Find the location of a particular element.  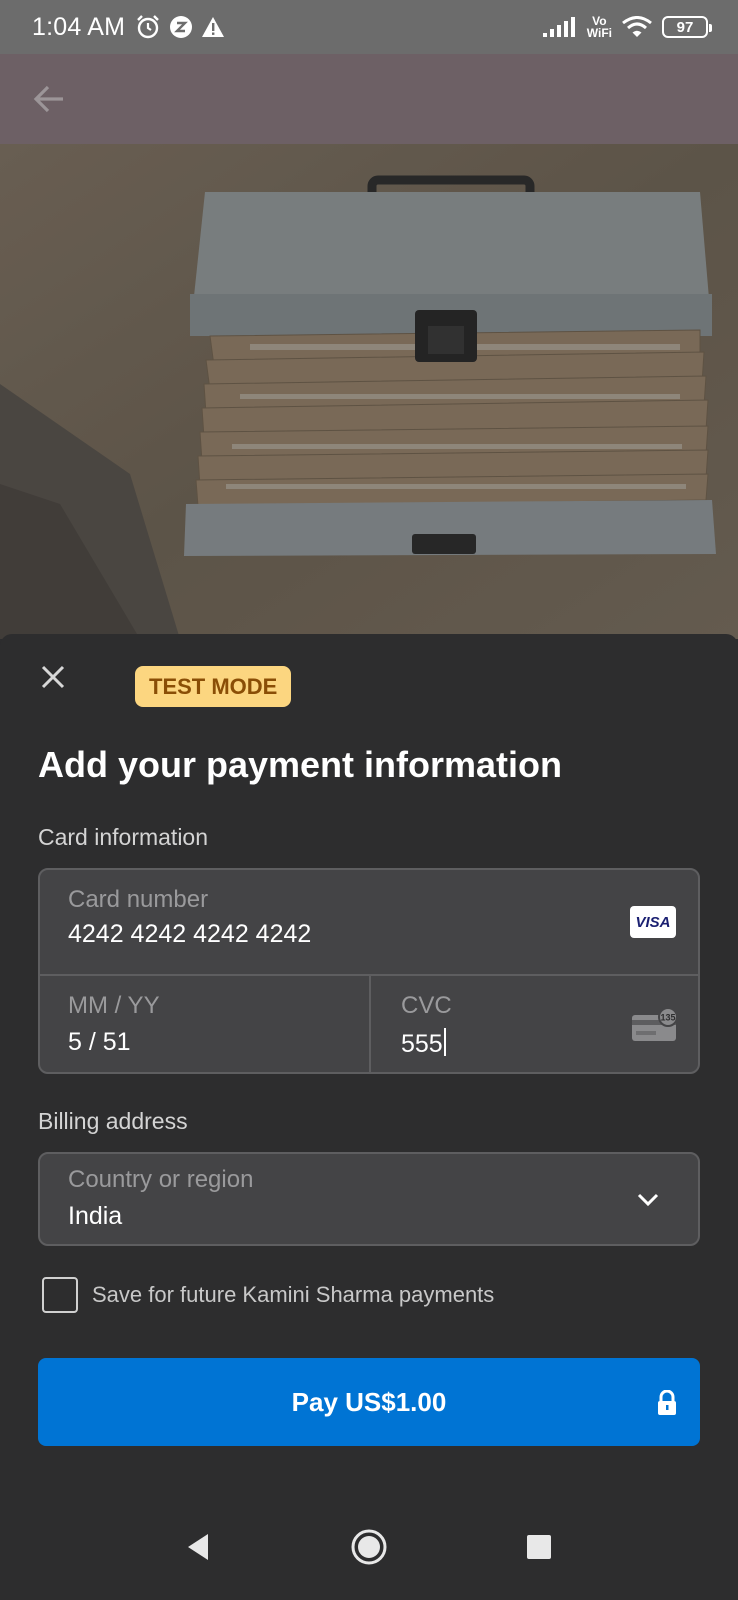

cvc-label: CVC is located at coordinates (426, 1005).